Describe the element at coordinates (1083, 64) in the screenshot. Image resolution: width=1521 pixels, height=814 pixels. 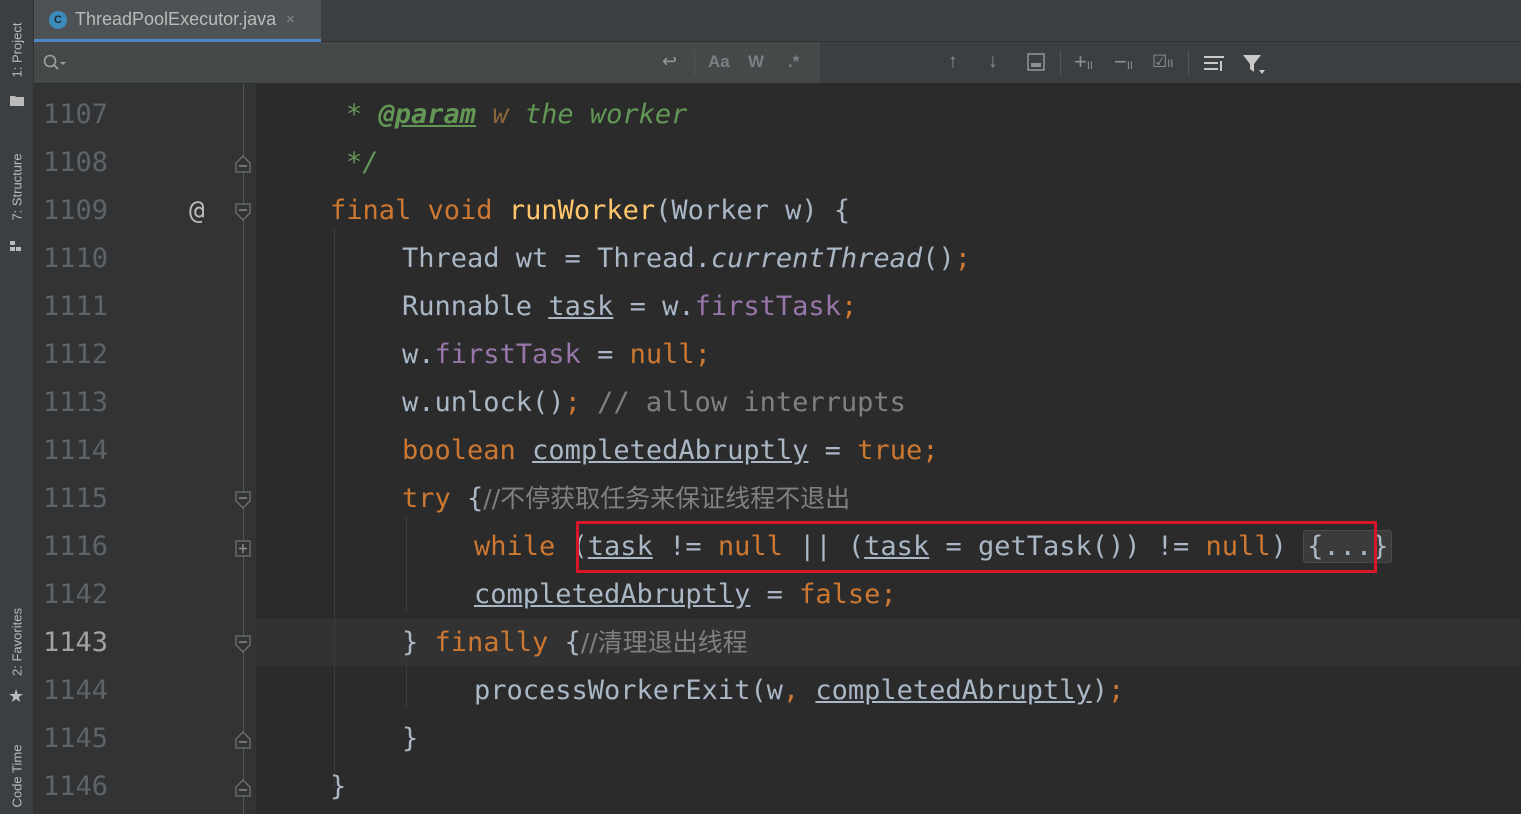
I see `add-occurrence-icon: +II` at that location.